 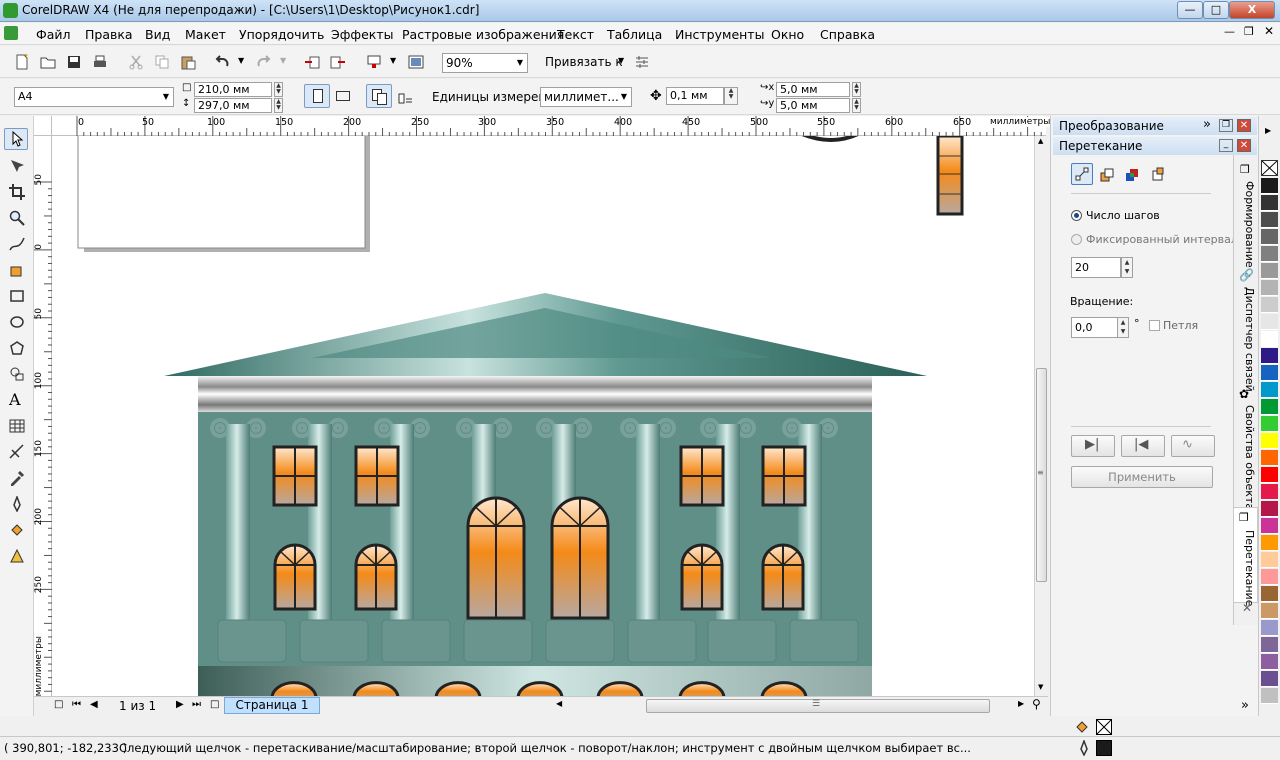 What do you see at coordinates (856, 105) in the screenshot?
I see `duplicate-y-spinner: ▲ ▼` at bounding box center [856, 105].